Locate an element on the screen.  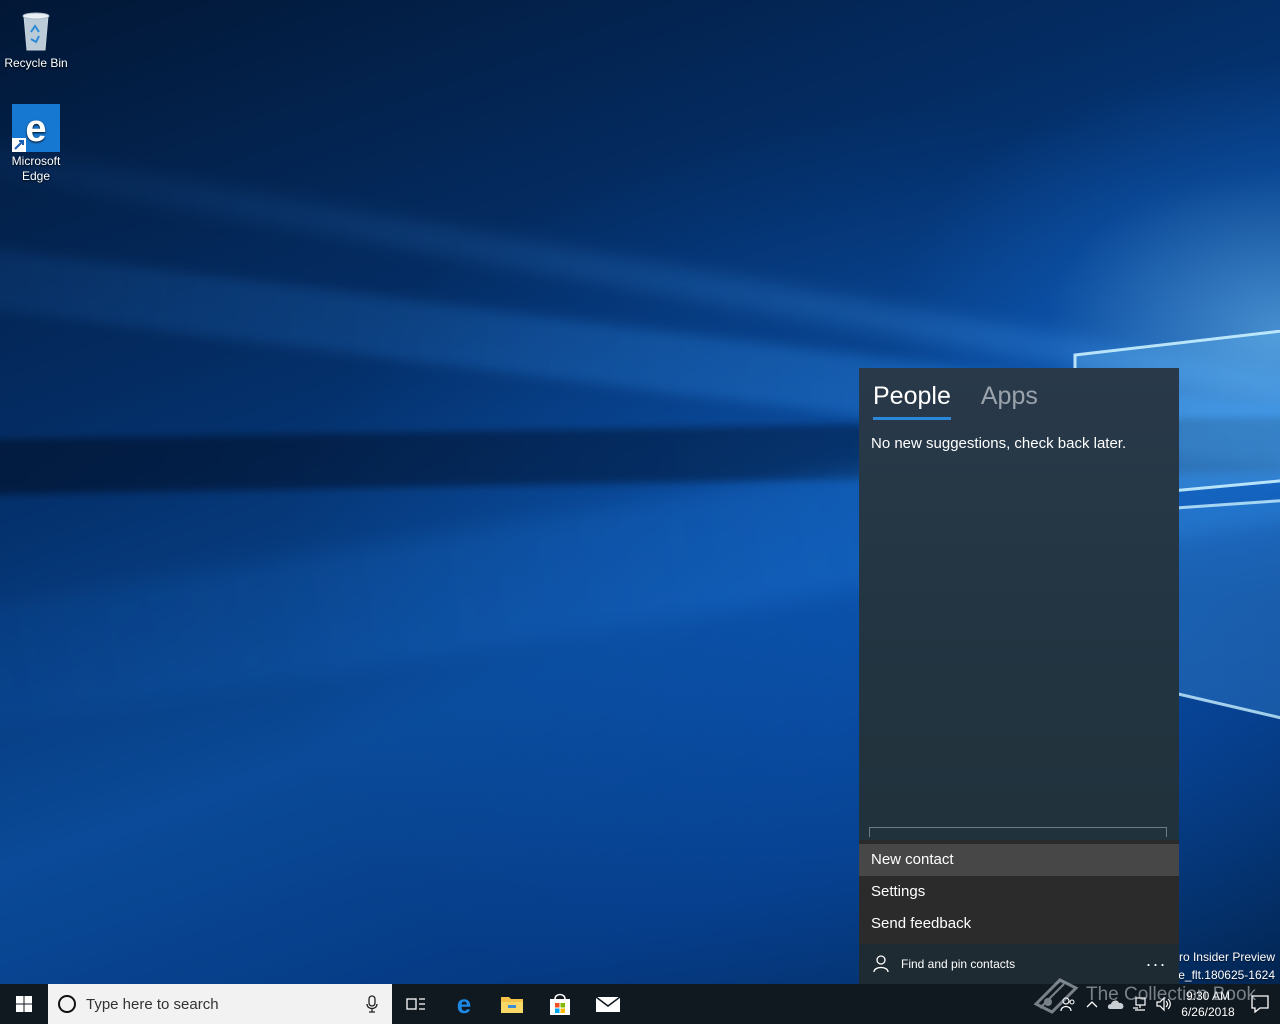
settings-menu-item: Settings is located at coordinates (1019, 892).